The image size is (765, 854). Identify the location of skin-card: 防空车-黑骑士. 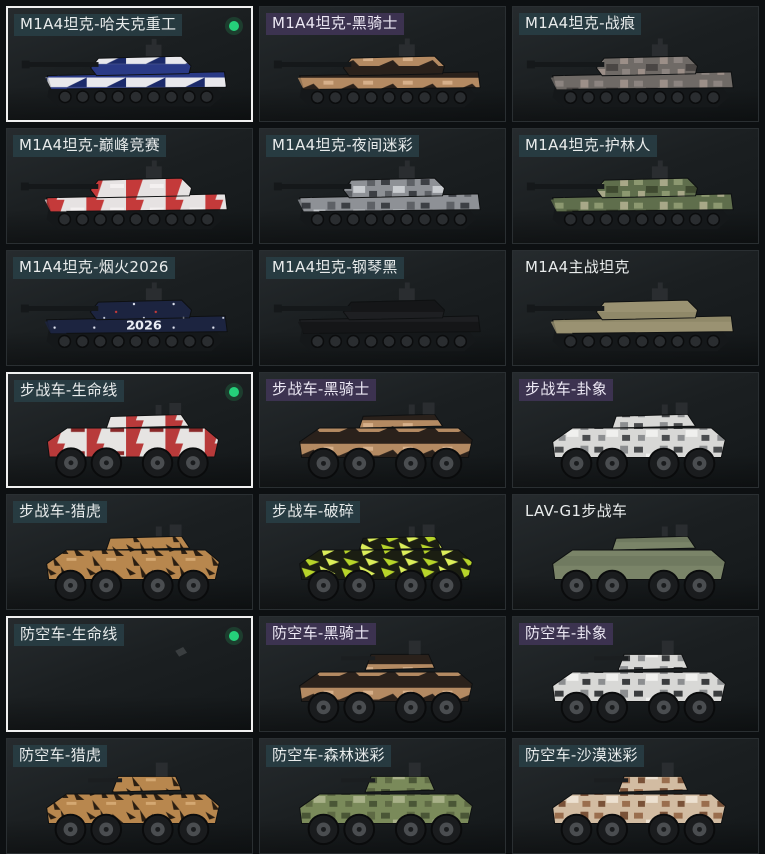
(382, 674).